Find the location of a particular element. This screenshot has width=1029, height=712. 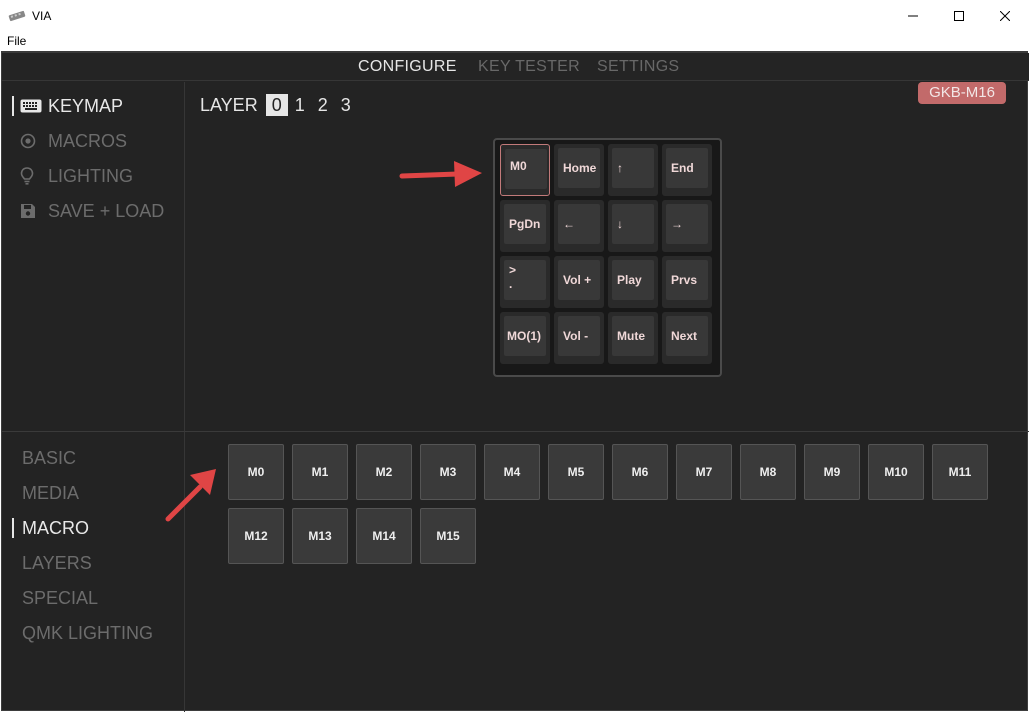

keymap-key: > . is located at coordinates (525, 282).